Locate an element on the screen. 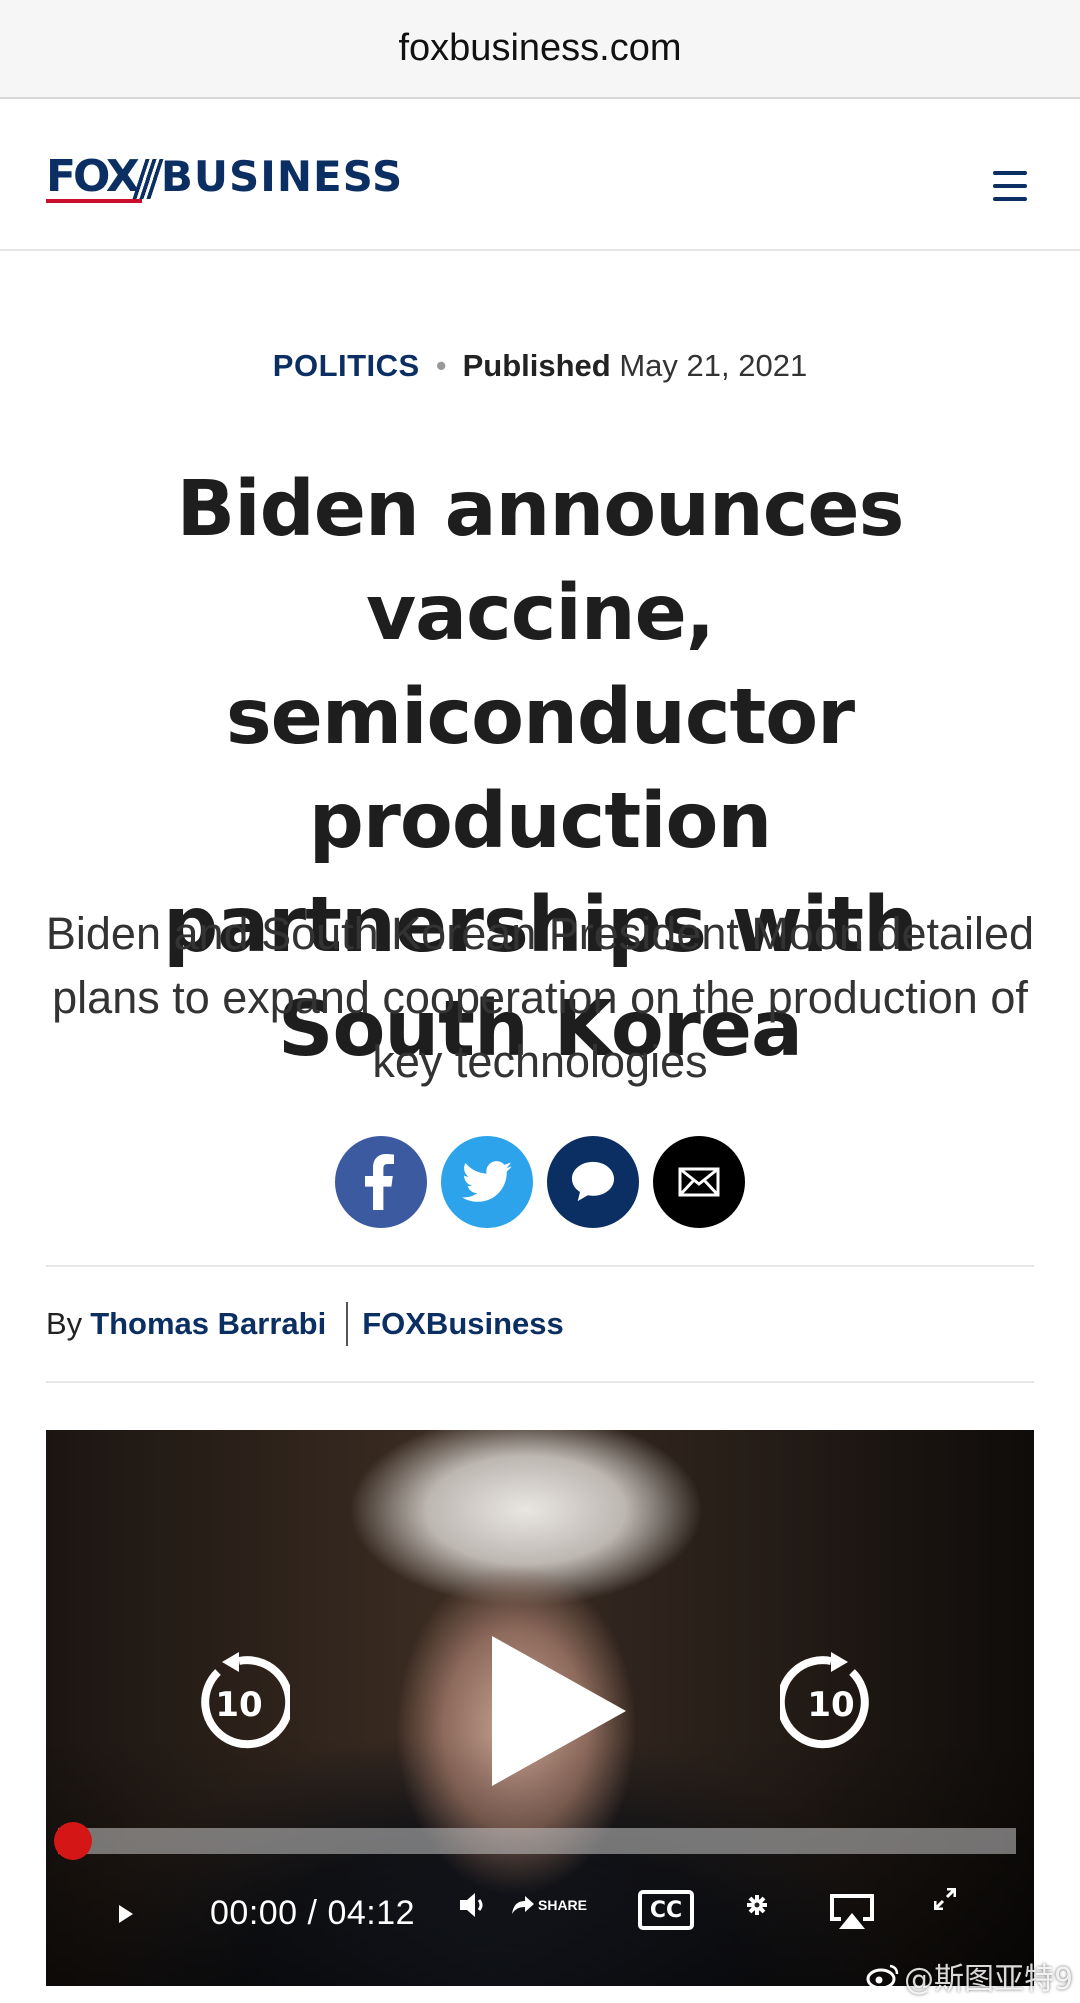  share-buttons is located at coordinates (540, 1182).